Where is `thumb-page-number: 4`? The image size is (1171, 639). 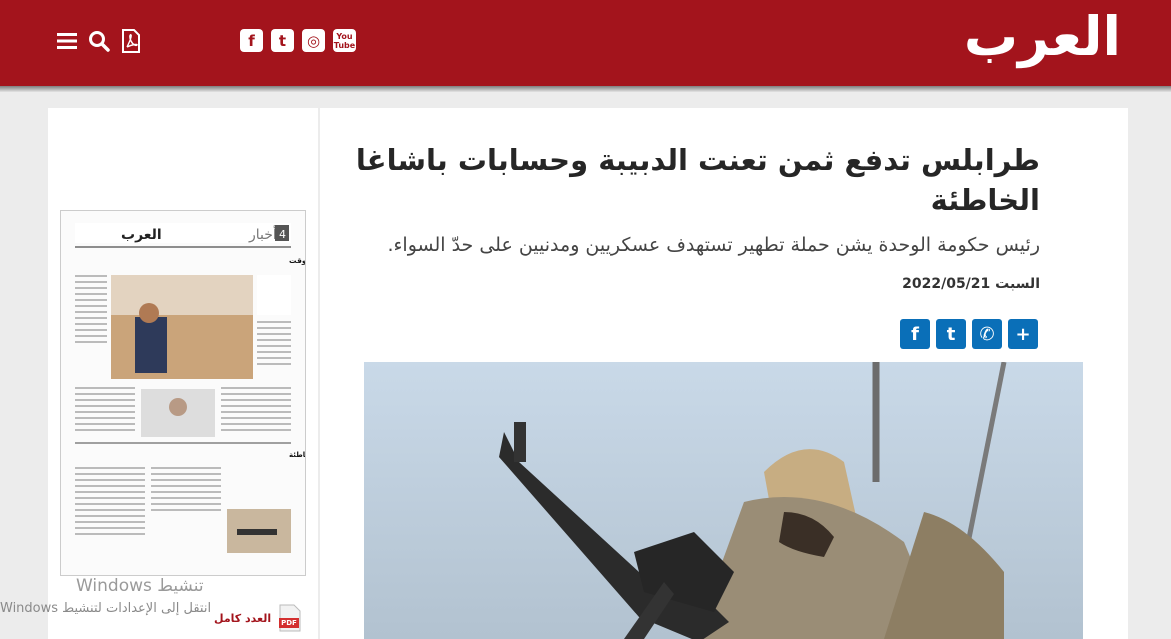 thumb-page-number: 4 is located at coordinates (282, 234).